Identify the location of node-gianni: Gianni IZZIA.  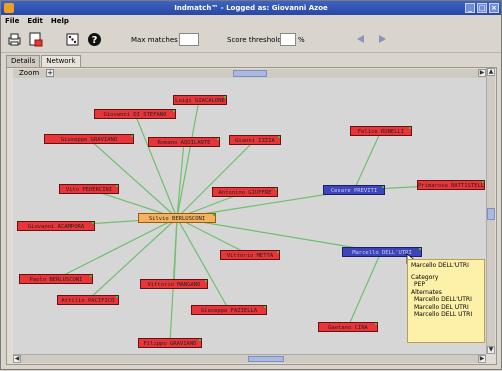
(255, 140).